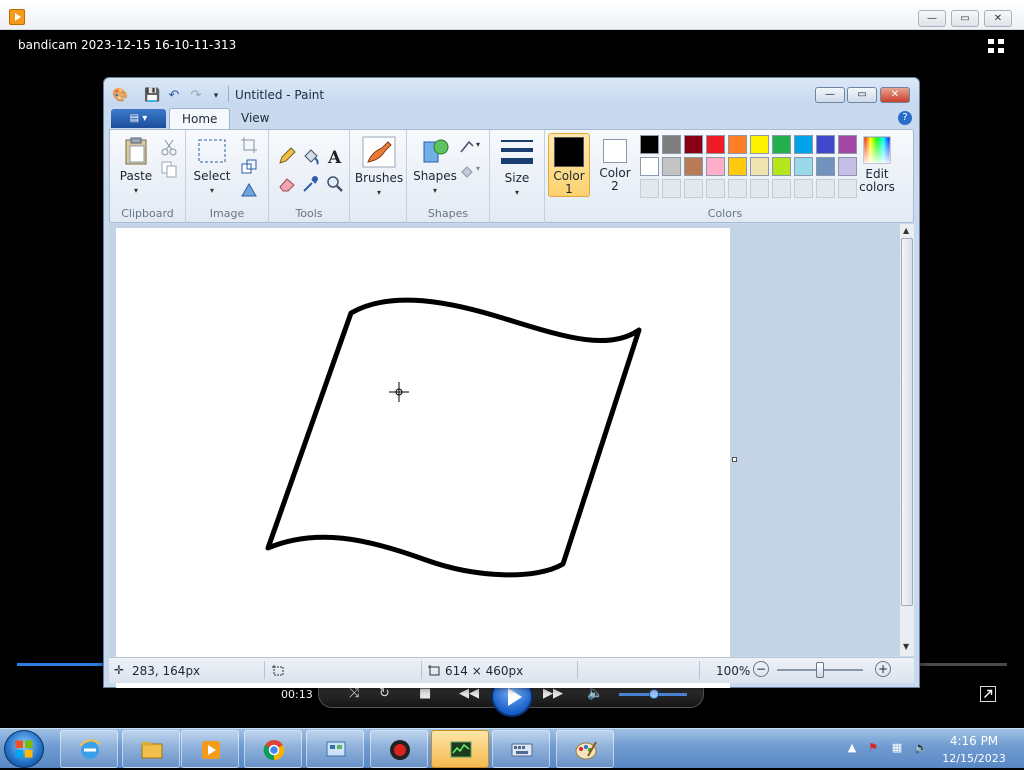  Describe the element at coordinates (615, 165) in the screenshot. I see `color2-button: Color 2` at that location.